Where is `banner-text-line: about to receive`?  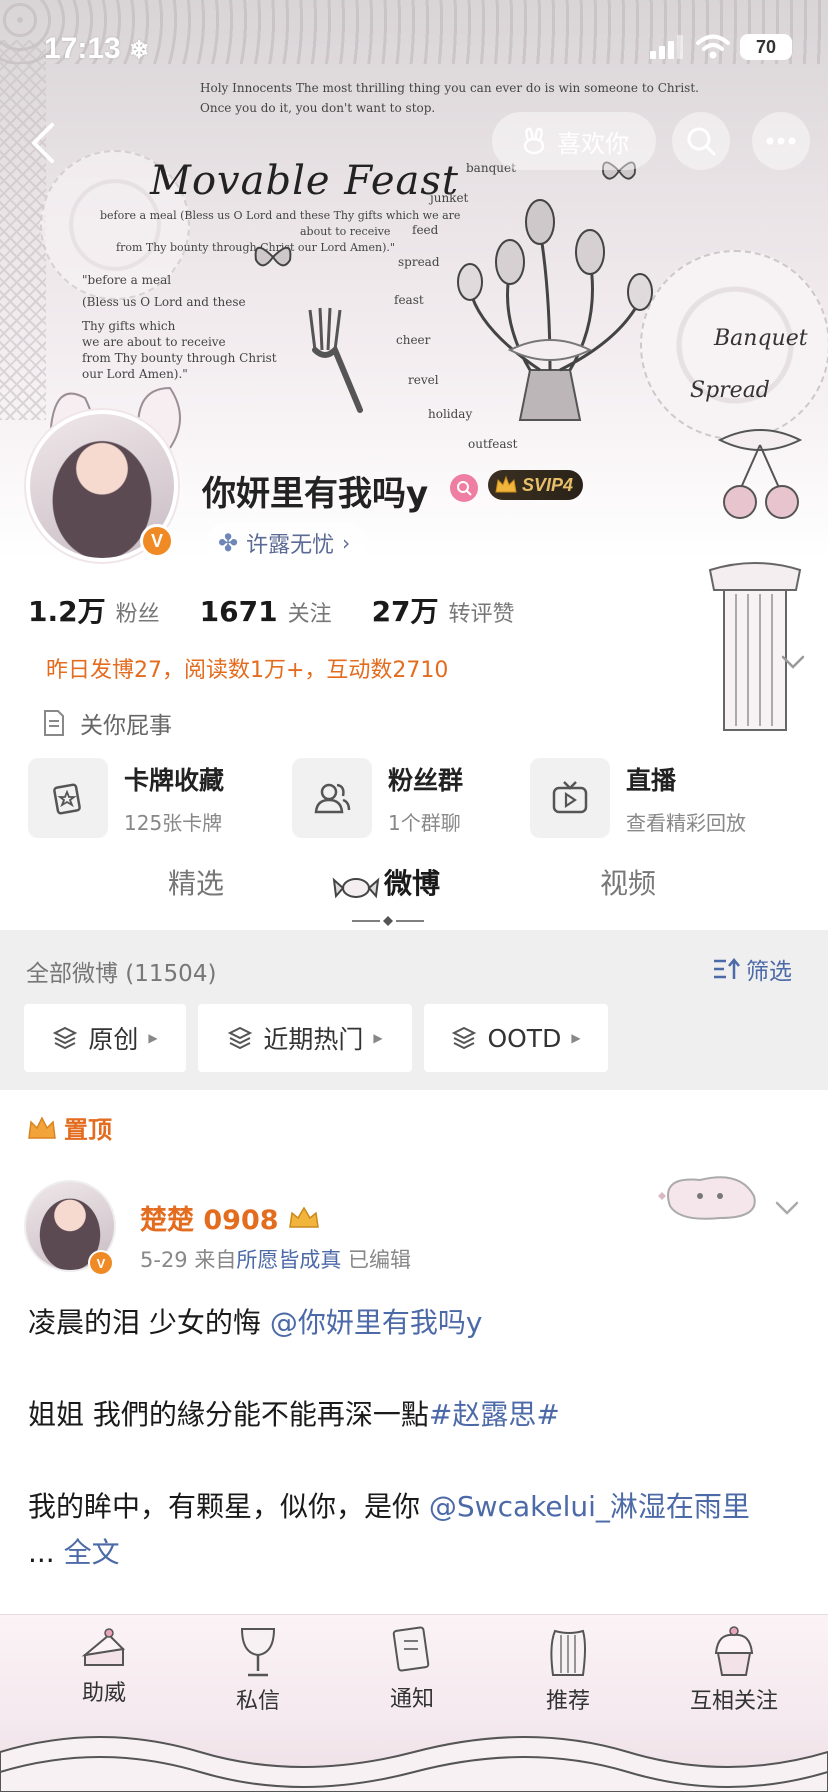
banner-text-line: about to receive is located at coordinates (345, 231).